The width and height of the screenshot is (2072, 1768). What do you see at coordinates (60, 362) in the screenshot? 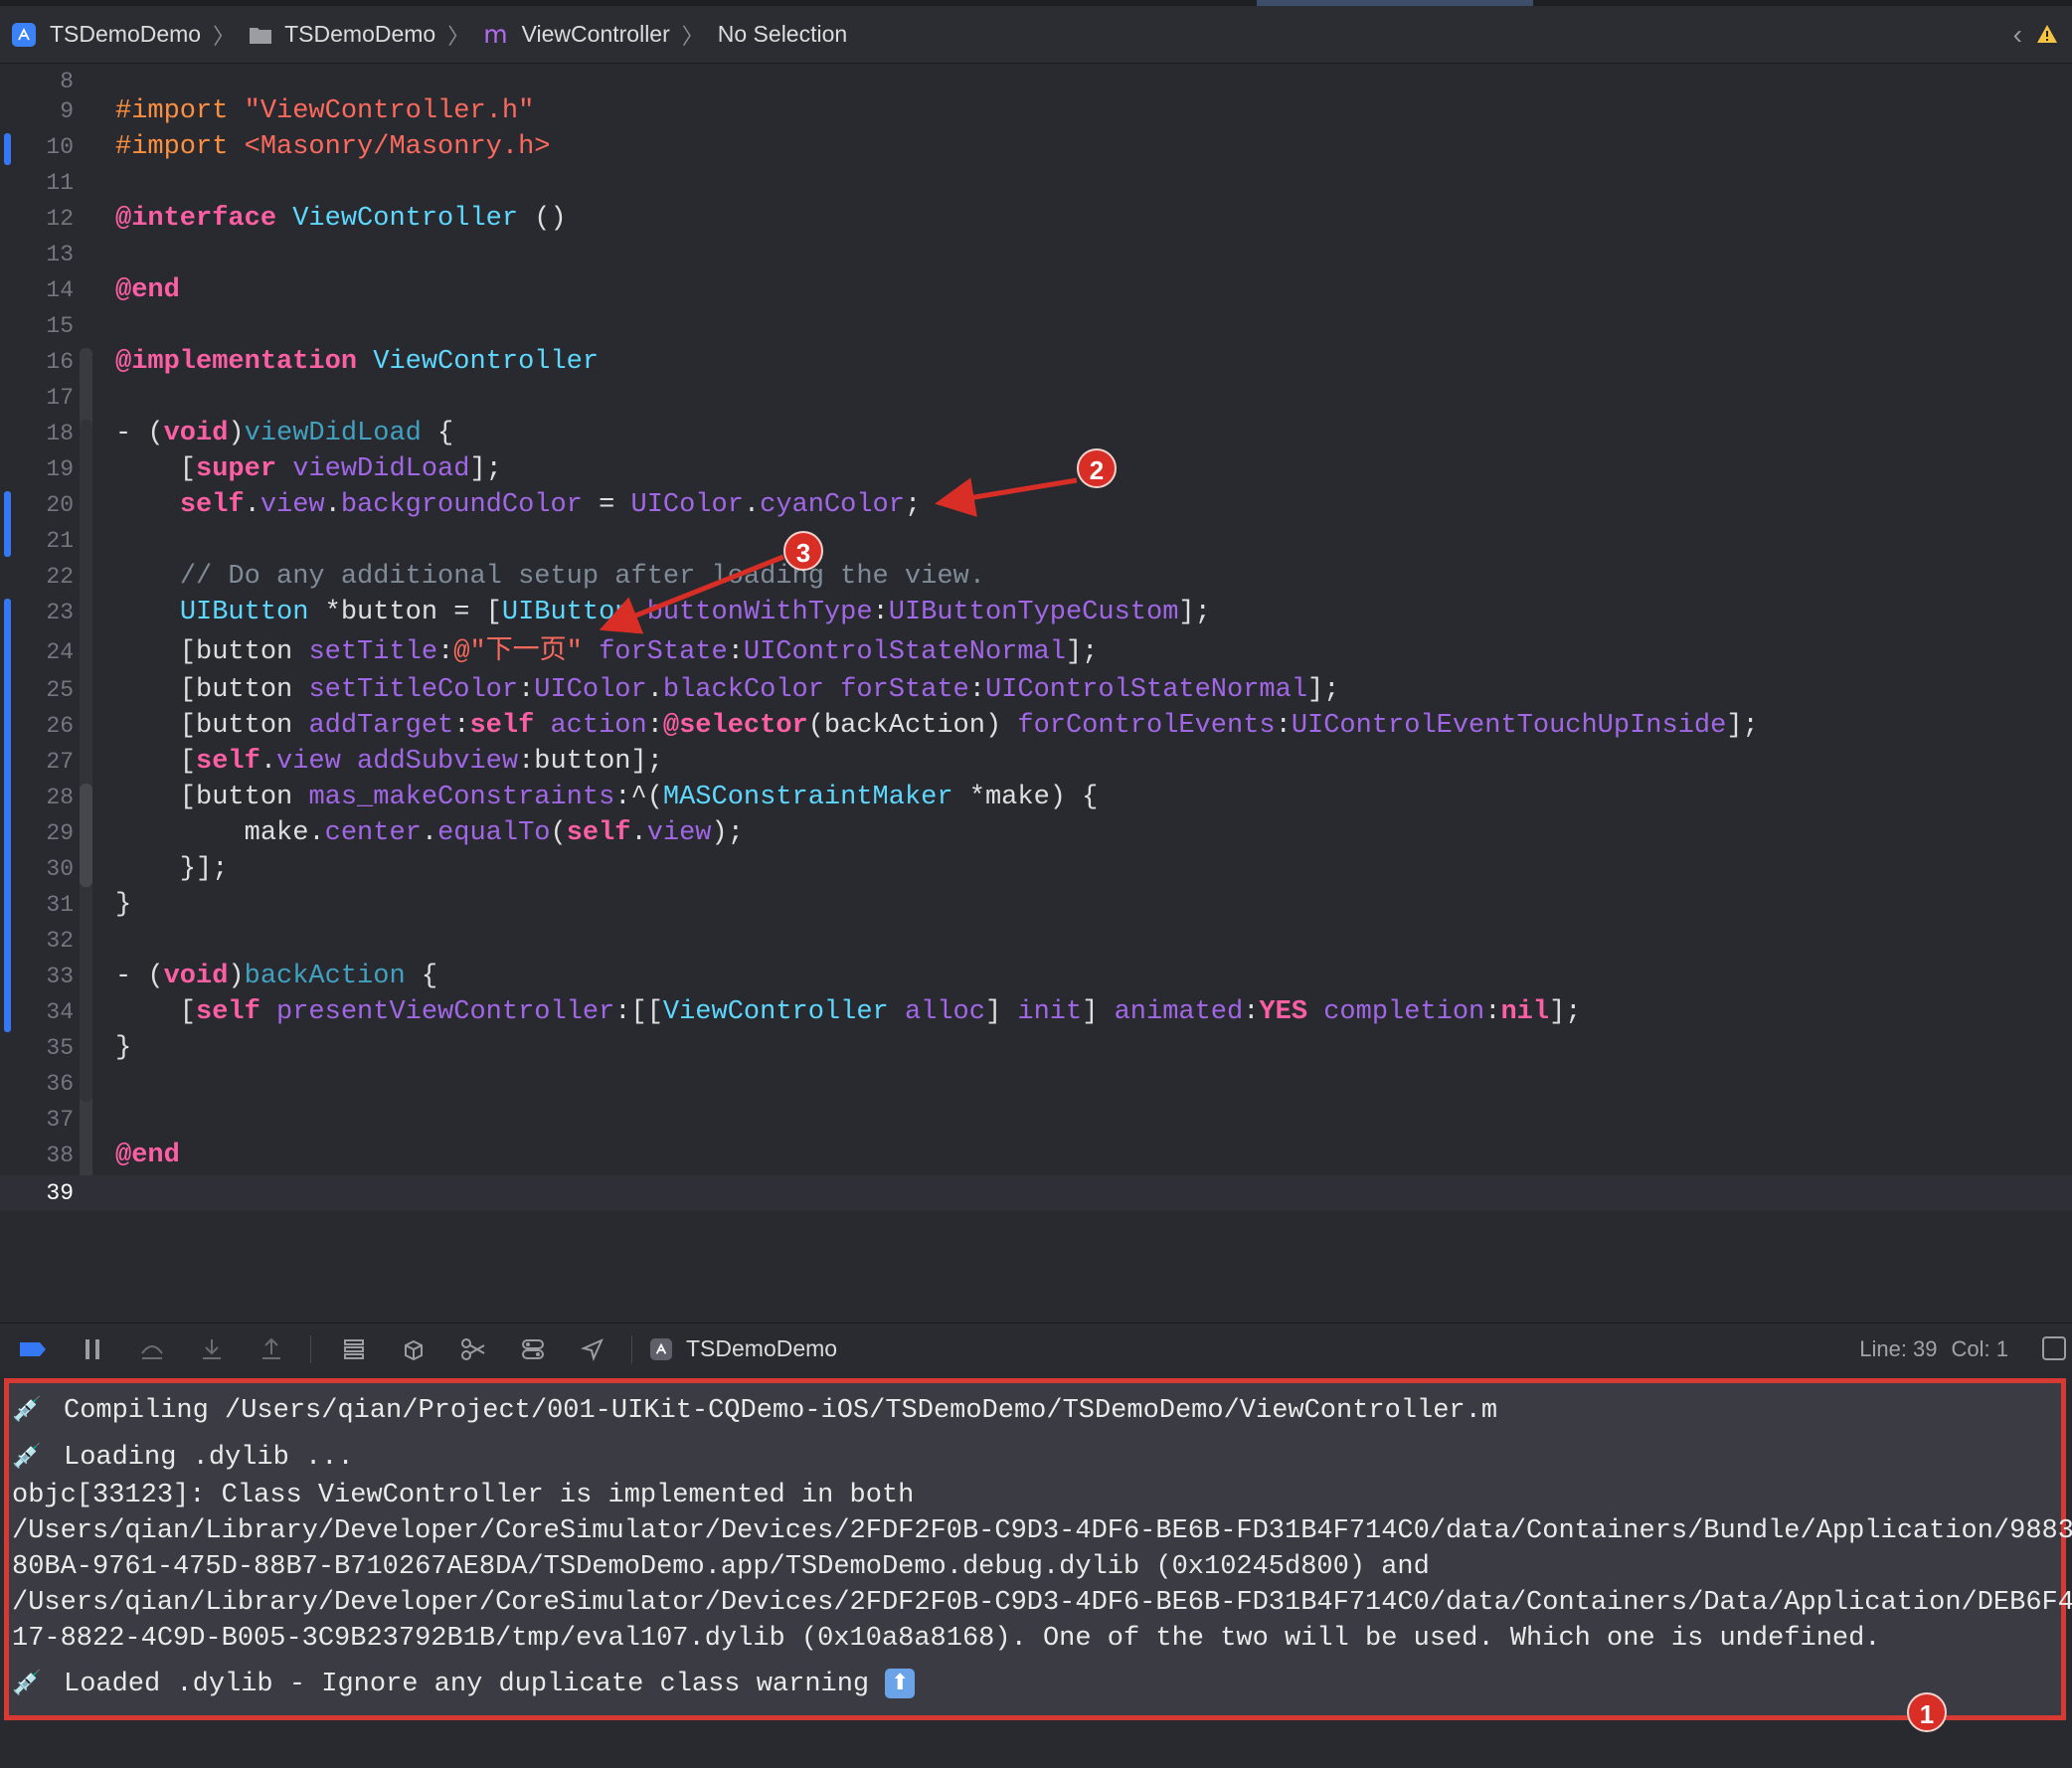
I see `line-number: 16` at bounding box center [60, 362].